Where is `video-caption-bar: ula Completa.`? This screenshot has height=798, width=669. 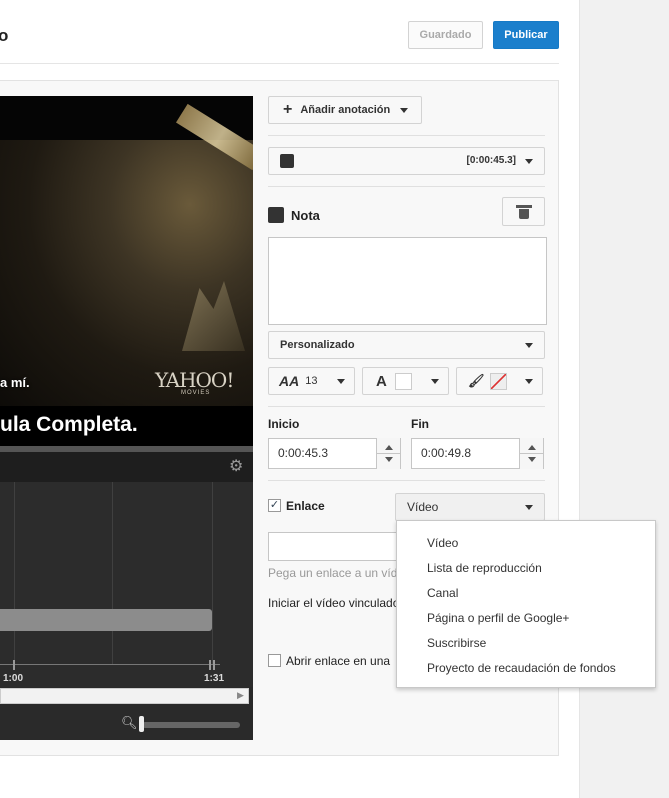
video-caption-bar: ula Completa. is located at coordinates (126, 426).